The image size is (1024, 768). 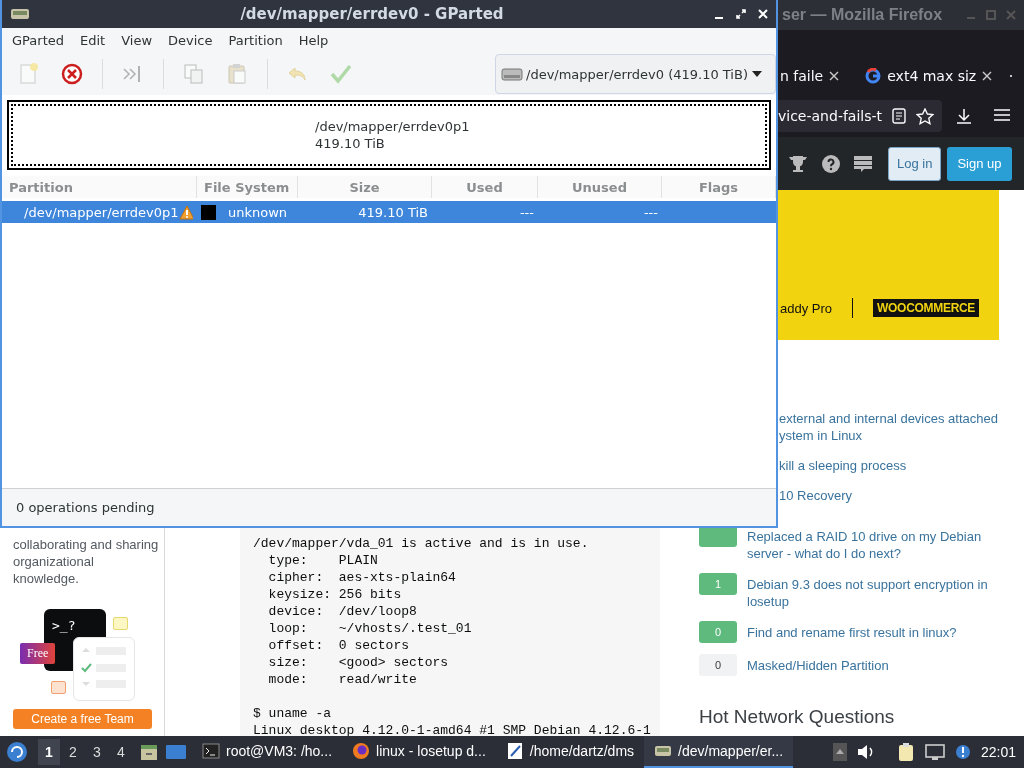 I want to click on notification-icon, so click(x=962, y=752).